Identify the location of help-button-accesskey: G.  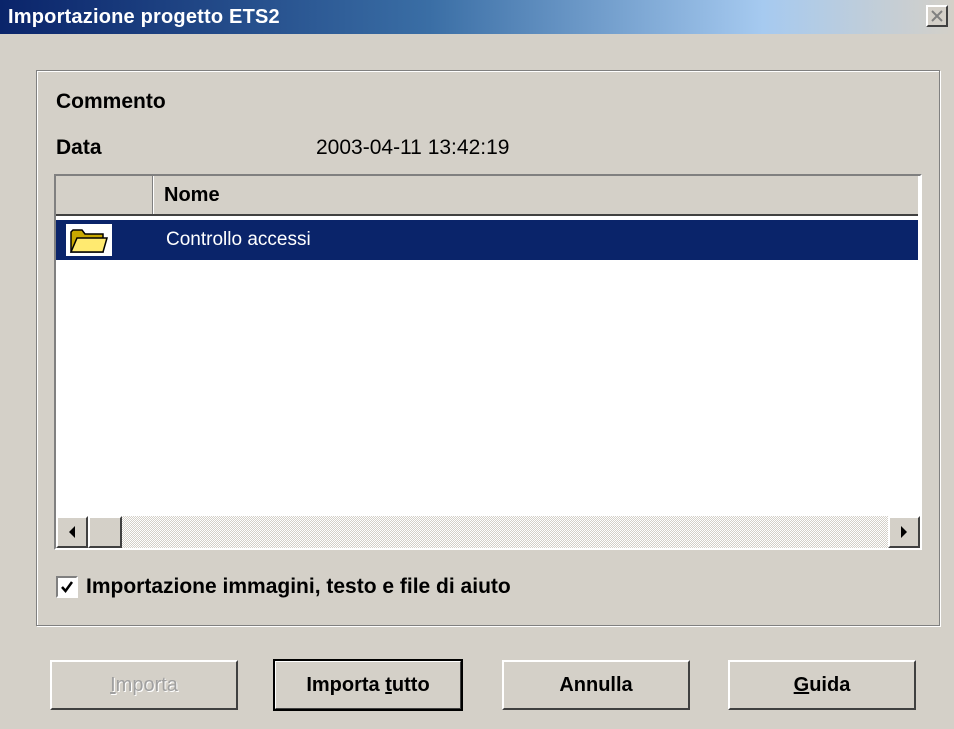
(801, 684).